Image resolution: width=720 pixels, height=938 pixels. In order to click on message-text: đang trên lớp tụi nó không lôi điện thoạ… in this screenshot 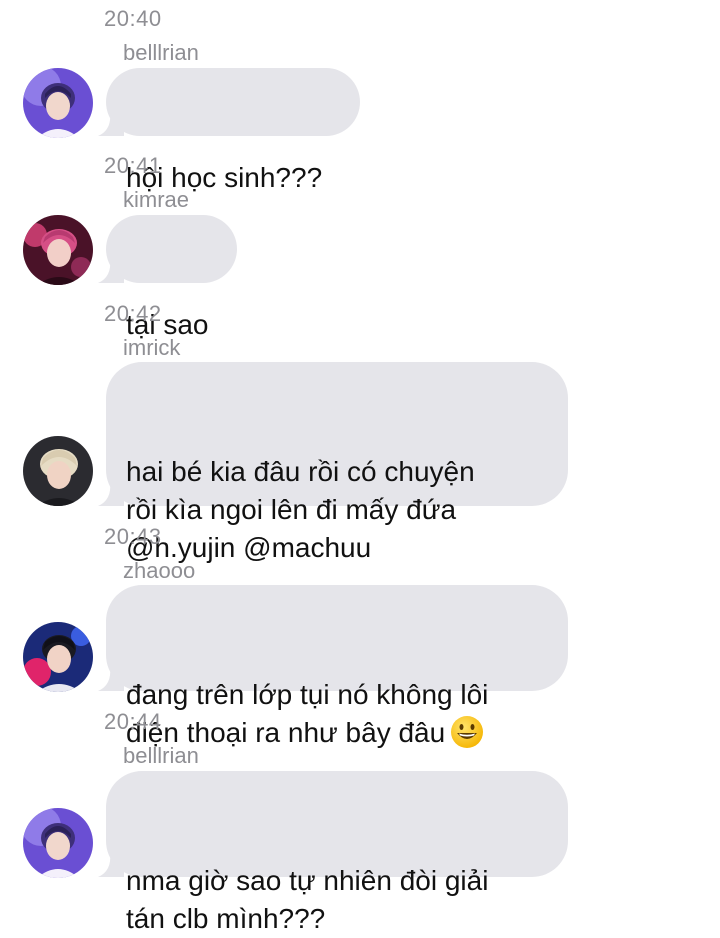, I will do `click(307, 713)`.